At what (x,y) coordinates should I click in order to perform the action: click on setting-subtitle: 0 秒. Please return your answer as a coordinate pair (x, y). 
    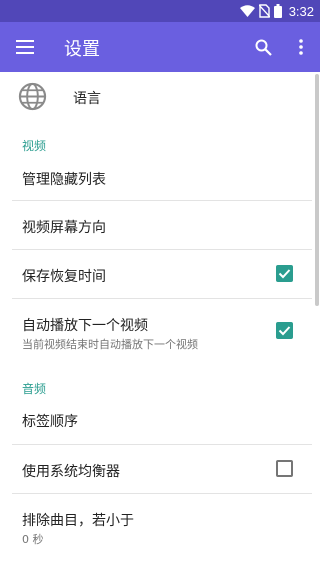
    Looking at the image, I should click on (33, 539).